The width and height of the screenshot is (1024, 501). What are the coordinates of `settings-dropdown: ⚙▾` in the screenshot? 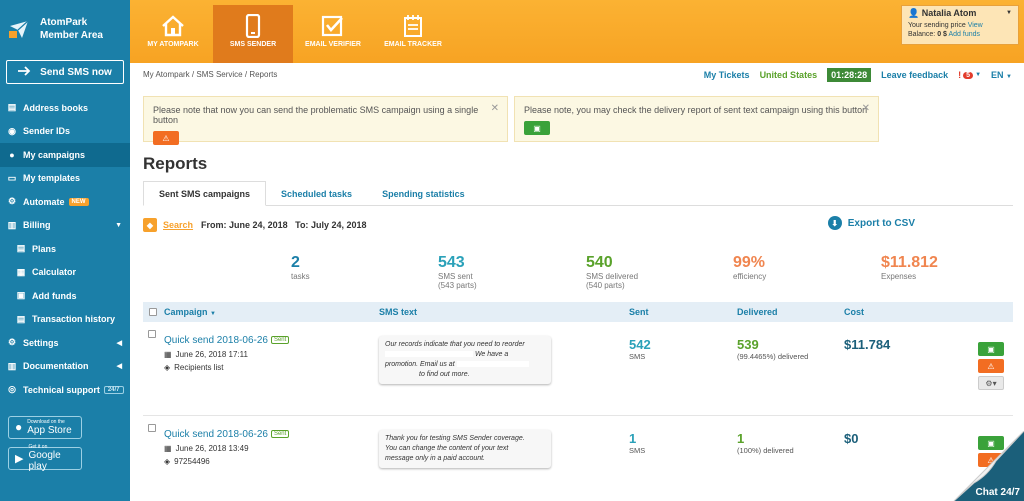 It's located at (991, 383).